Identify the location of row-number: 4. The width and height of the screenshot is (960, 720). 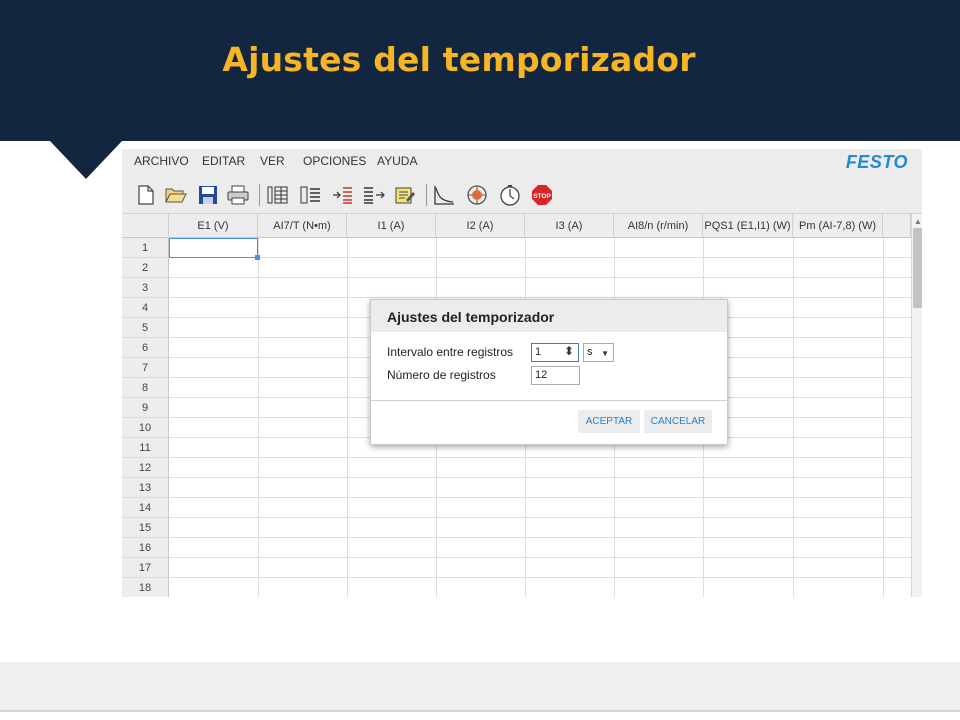
(145, 308).